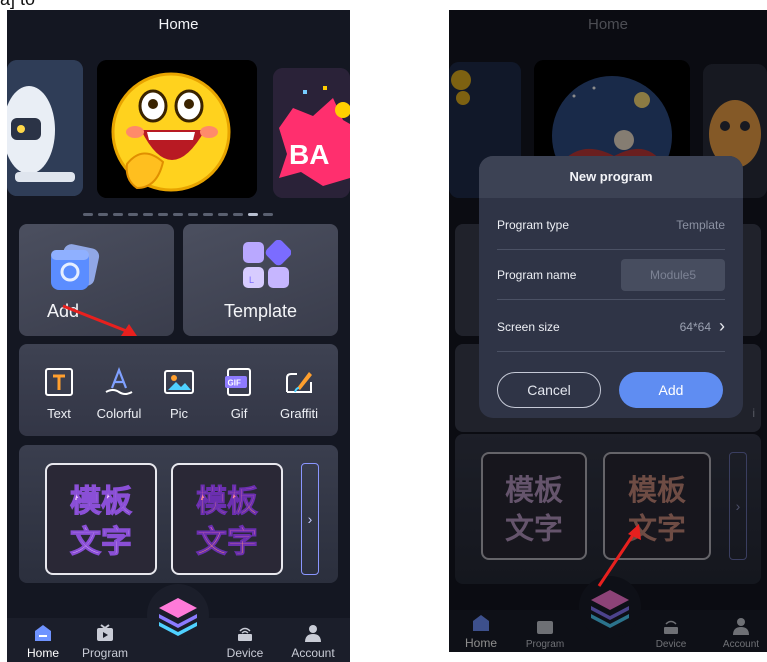  I want to click on carousel-indicator, so click(178, 215).